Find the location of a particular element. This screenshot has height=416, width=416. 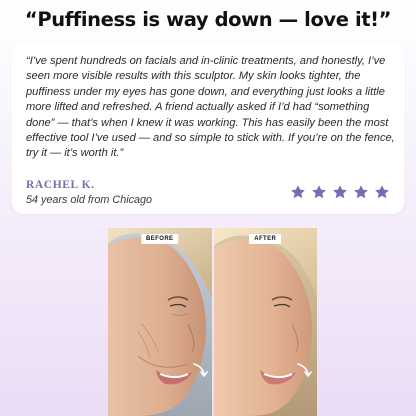

before-photo: BEFORE is located at coordinates (160, 322).